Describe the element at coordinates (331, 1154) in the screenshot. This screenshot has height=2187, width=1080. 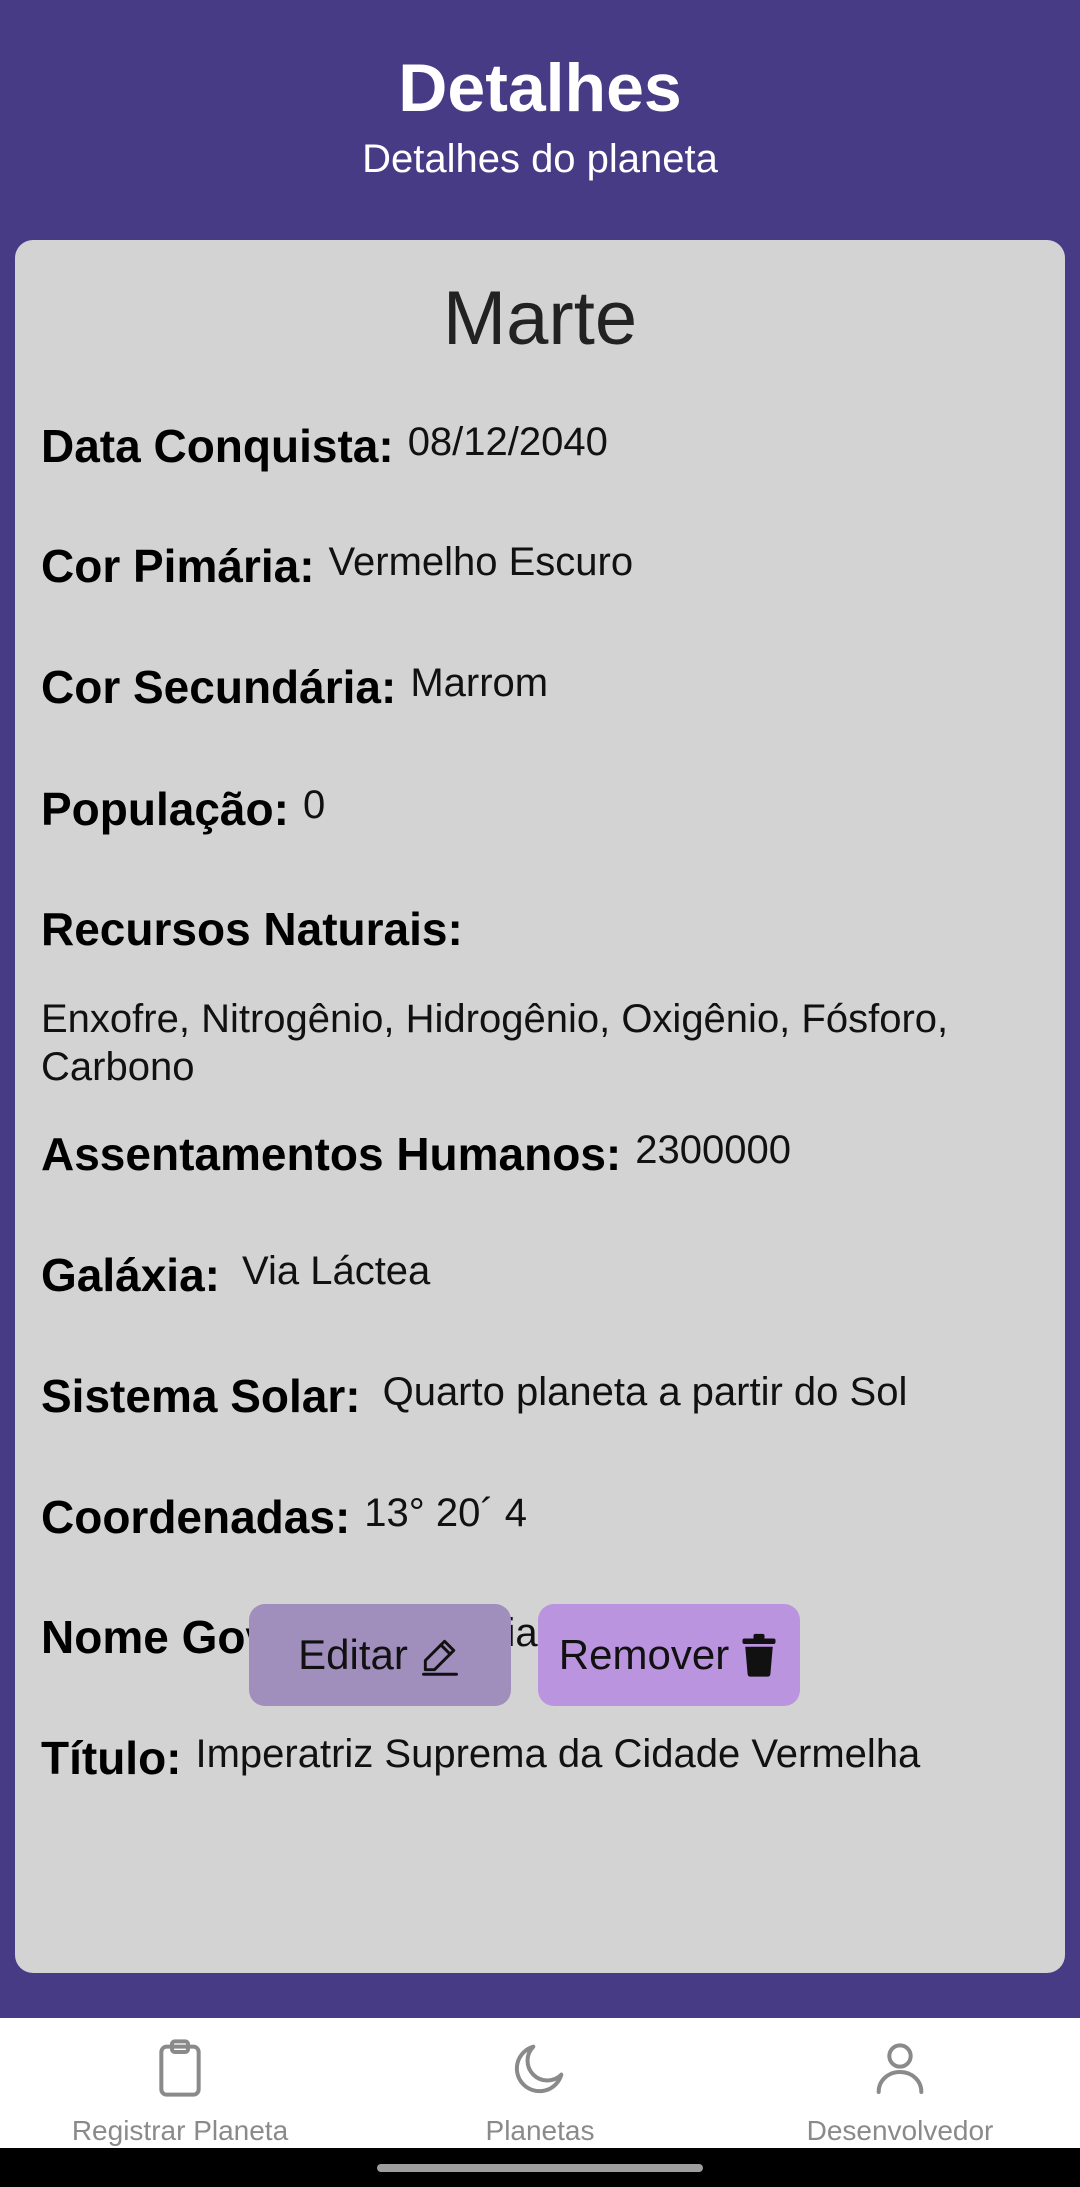
I see `field-label: Assentamentos Humanos:` at that location.